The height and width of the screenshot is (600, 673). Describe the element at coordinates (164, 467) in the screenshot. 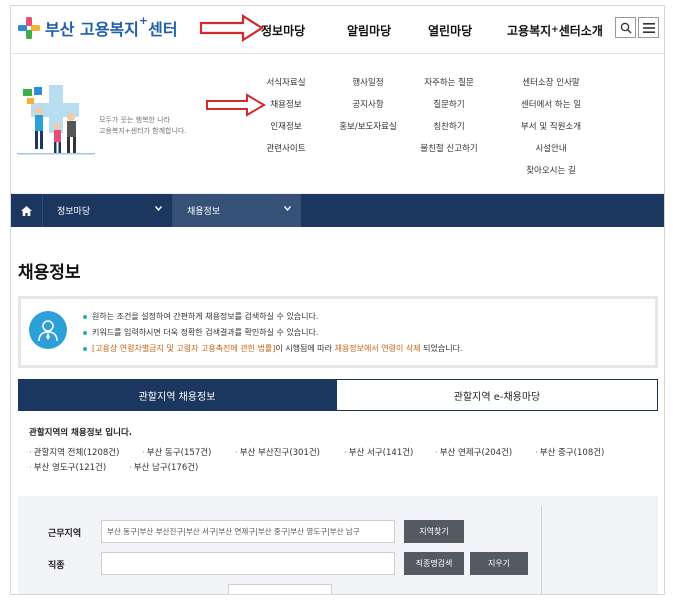

I see `region-link: 부산 남구(176건)` at that location.